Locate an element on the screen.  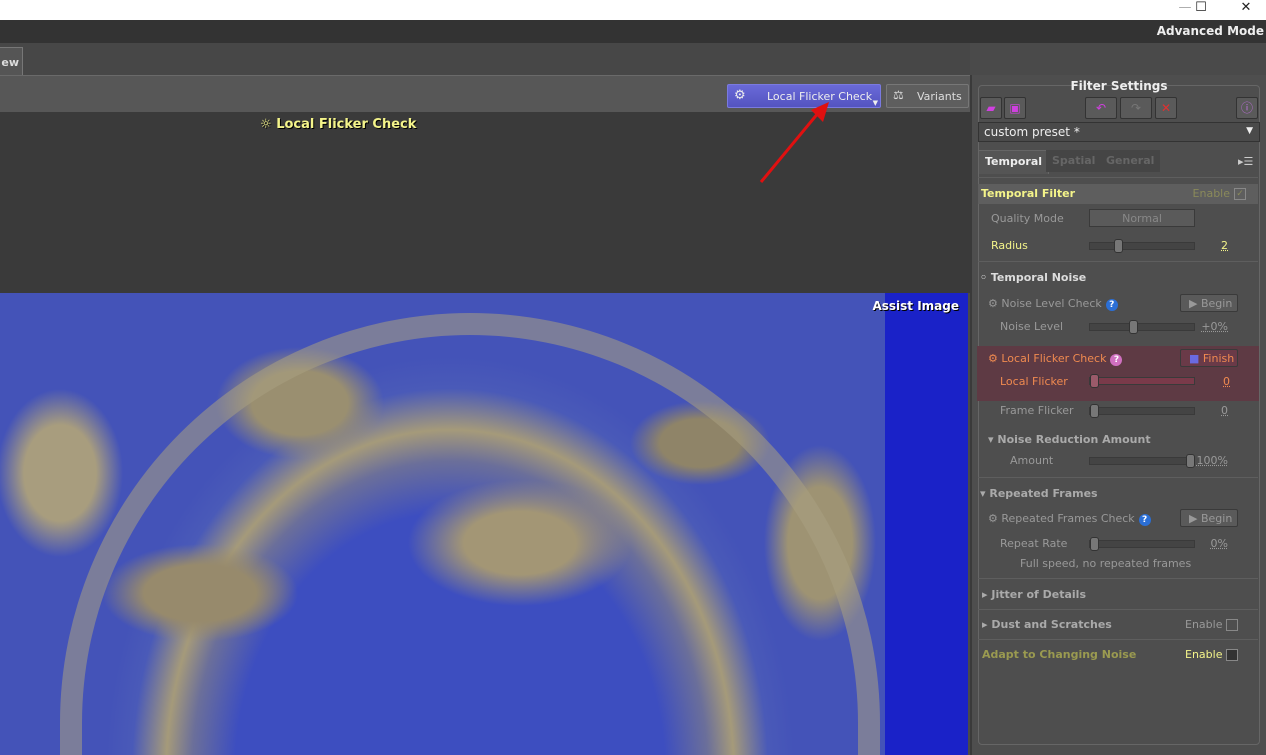
amount-row: Amount 100% is located at coordinates (1118, 461).